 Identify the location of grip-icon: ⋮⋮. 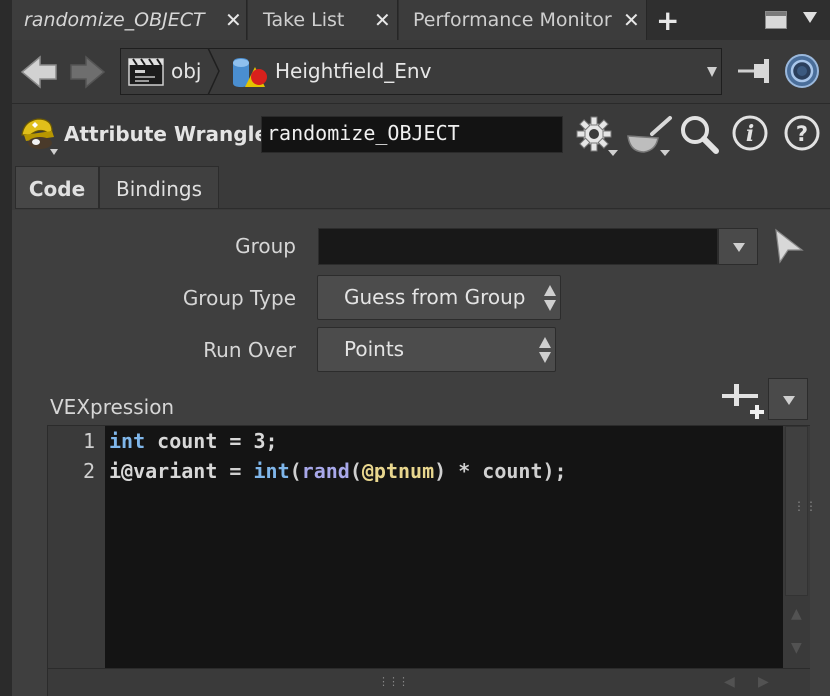
(805, 506).